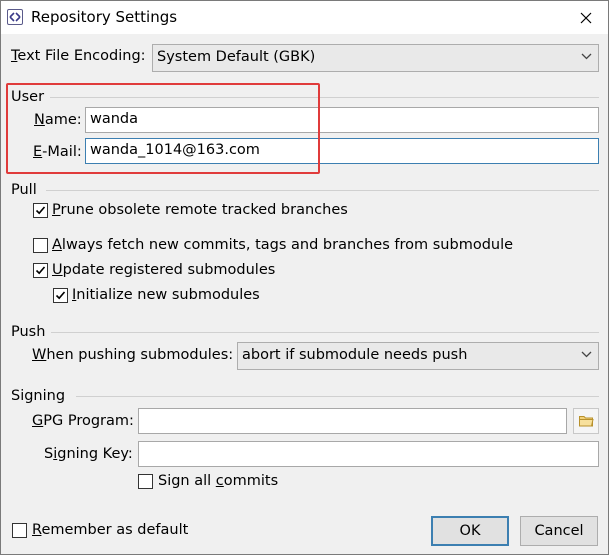  I want to click on remember-default-checkbox, so click(19, 530).